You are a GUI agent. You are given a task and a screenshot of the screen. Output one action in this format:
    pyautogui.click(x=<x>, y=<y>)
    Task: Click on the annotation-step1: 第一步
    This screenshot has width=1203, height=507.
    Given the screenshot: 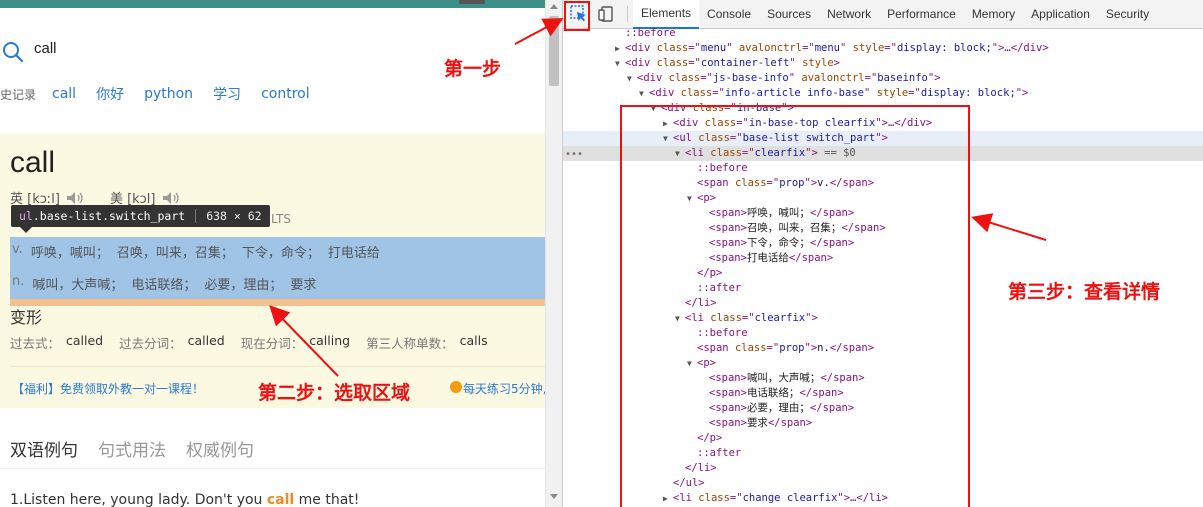 What is the action you would take?
    pyautogui.click(x=473, y=69)
    